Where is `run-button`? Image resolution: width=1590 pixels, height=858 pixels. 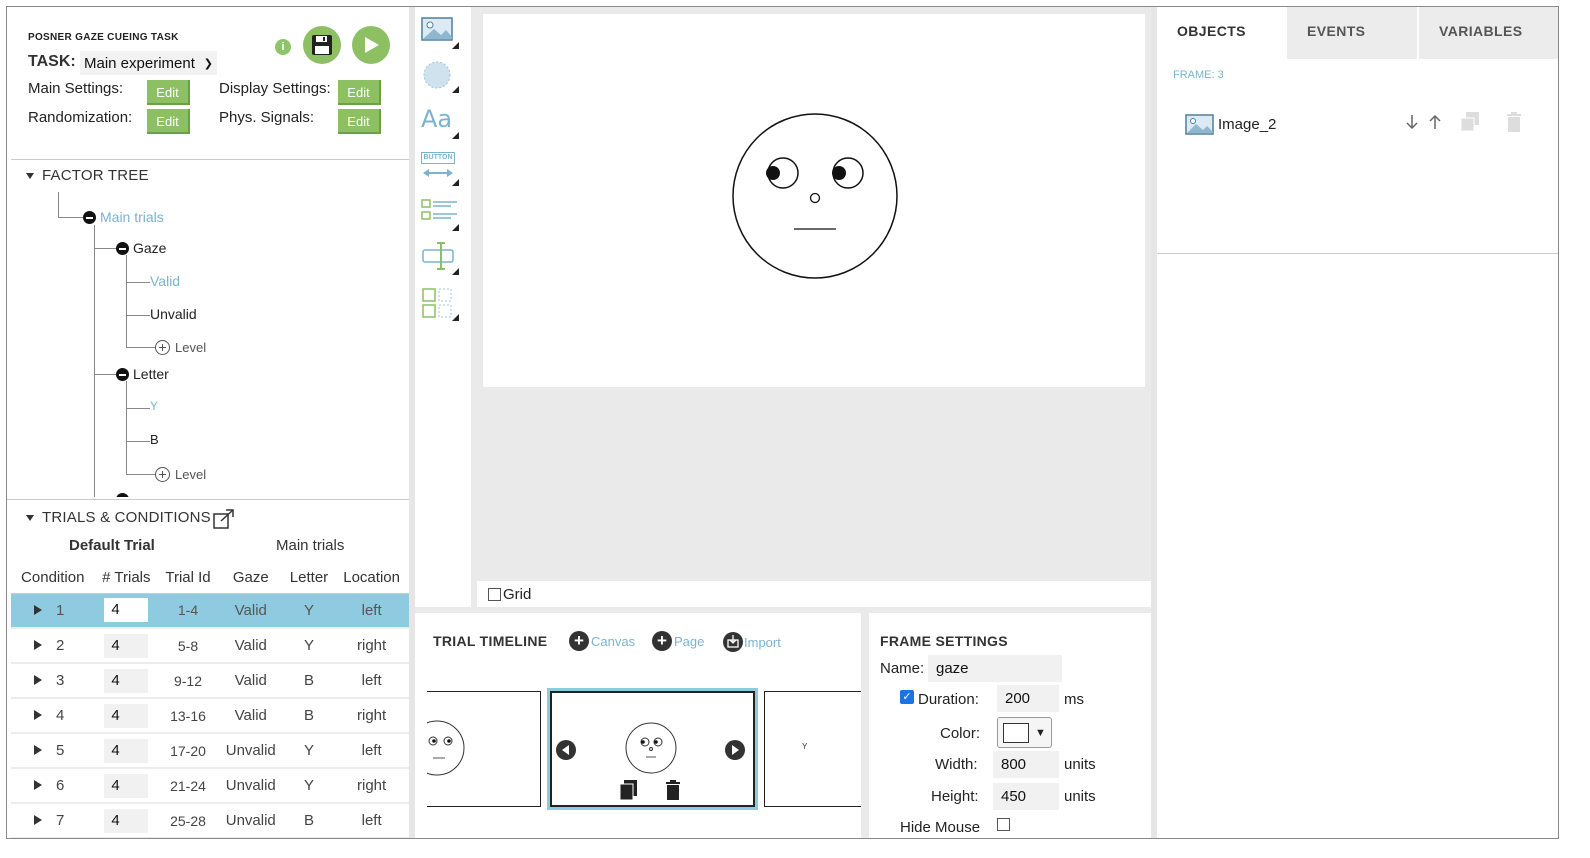
run-button is located at coordinates (371, 45).